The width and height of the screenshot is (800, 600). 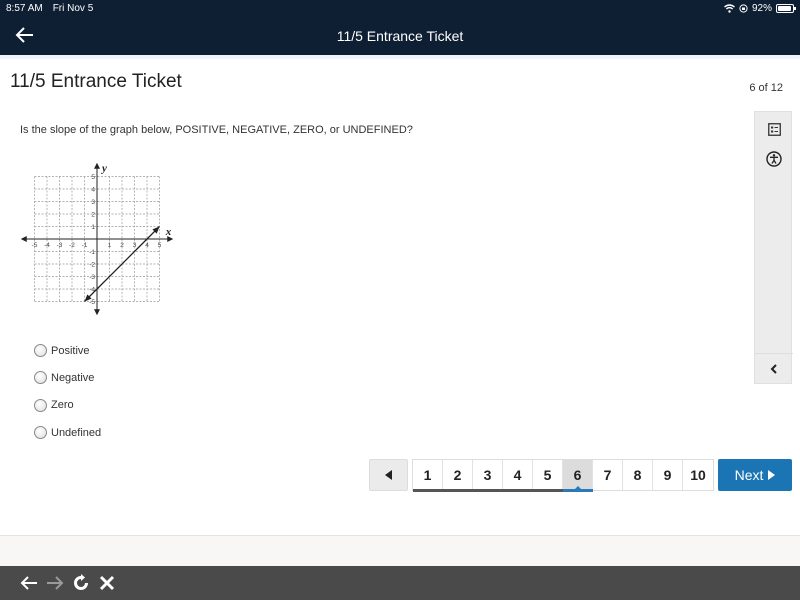 I want to click on x-tick-label: 4, so click(x=147, y=245).